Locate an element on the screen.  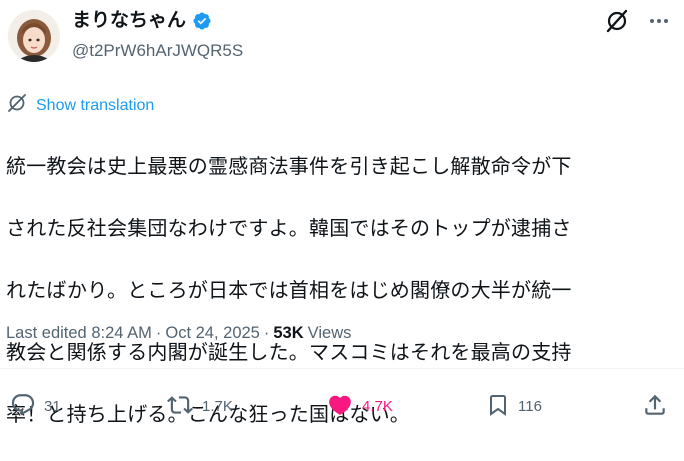
like-button: 4.7K is located at coordinates (359, 407).